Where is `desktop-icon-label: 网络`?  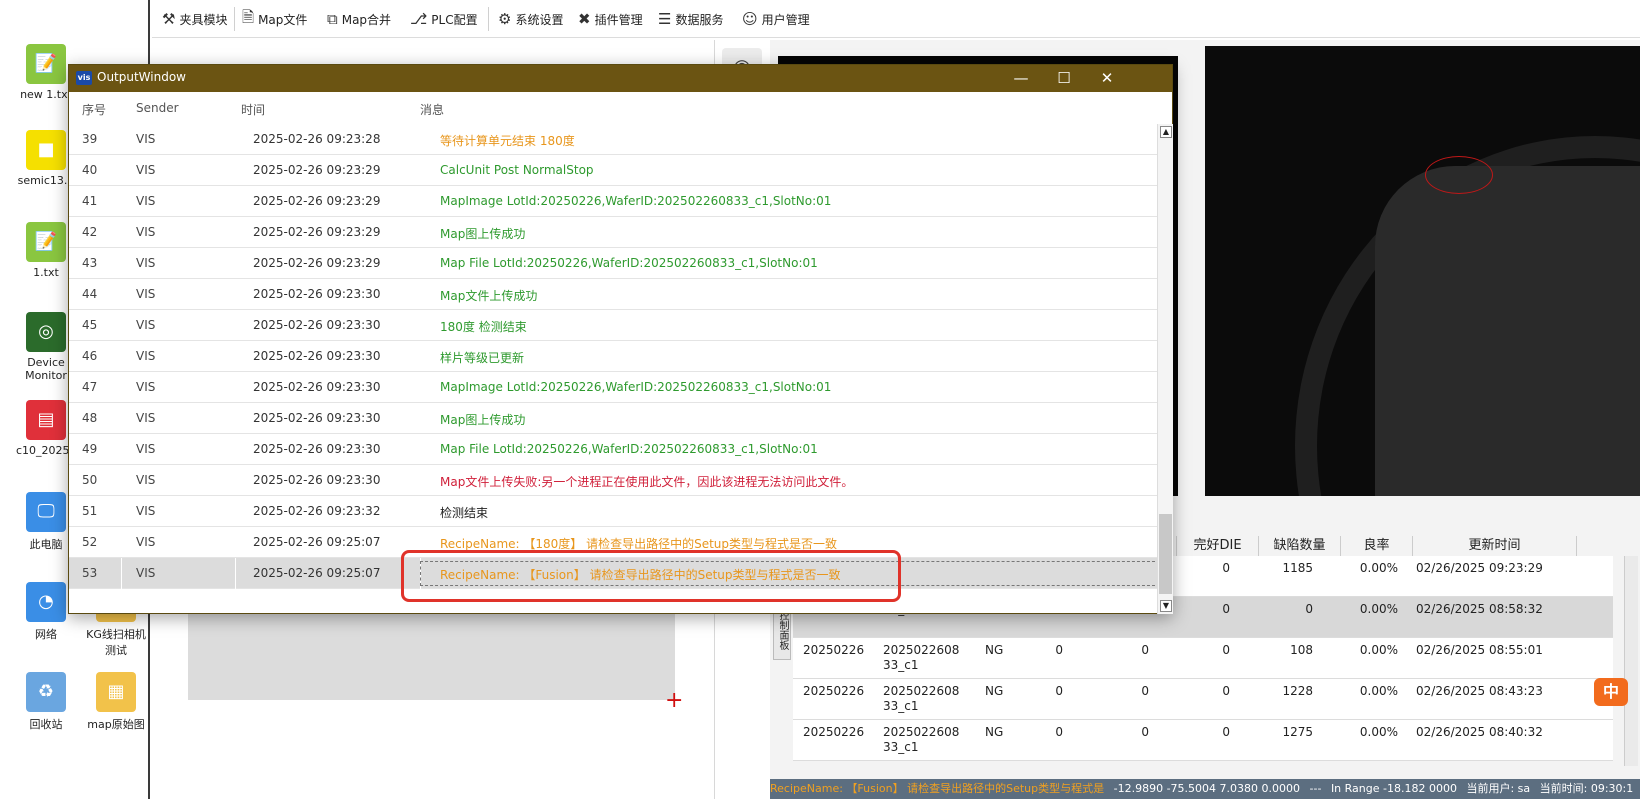
desktop-icon-label: 网络 is located at coordinates (46, 634).